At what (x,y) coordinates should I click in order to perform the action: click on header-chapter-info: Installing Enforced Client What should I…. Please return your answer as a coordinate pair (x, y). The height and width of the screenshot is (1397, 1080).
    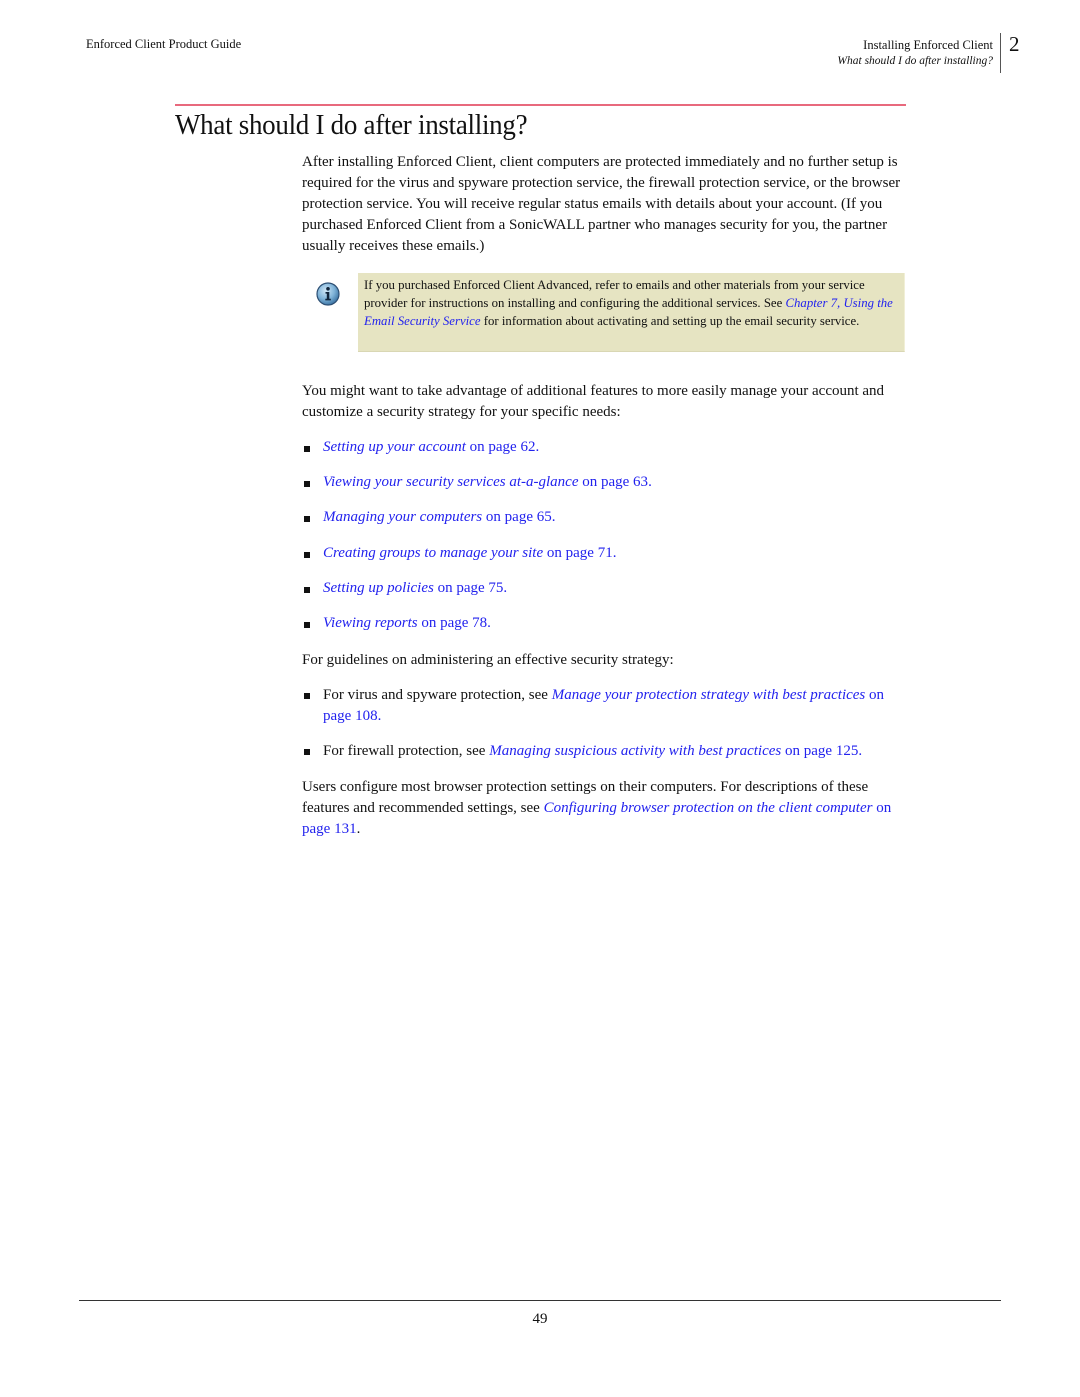
    Looking at the image, I should click on (915, 53).